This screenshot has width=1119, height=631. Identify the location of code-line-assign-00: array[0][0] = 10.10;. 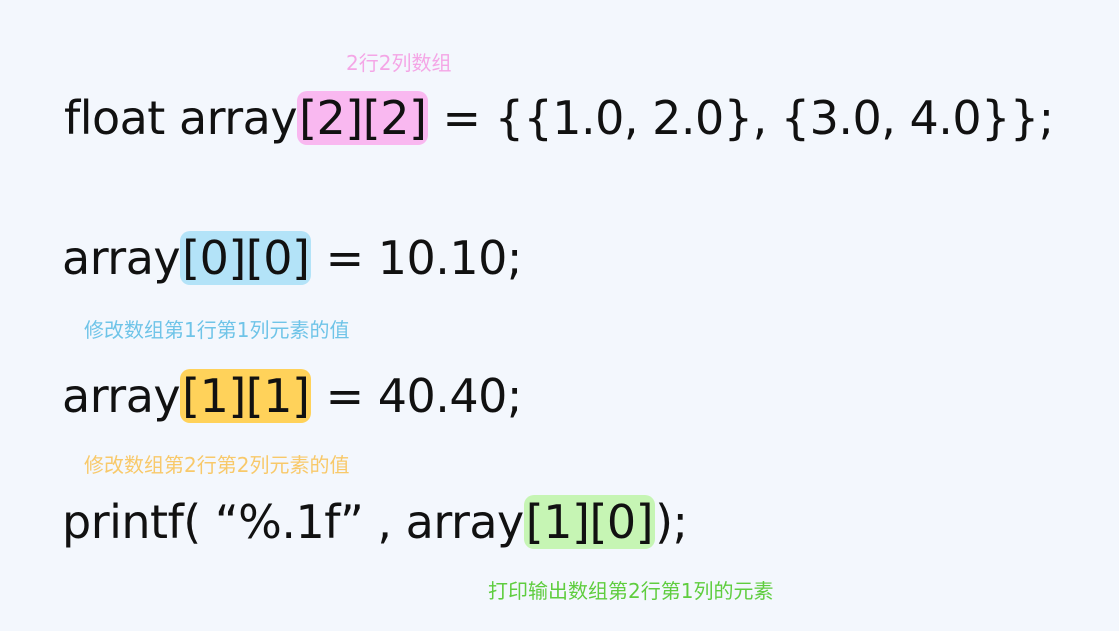
(292, 258).